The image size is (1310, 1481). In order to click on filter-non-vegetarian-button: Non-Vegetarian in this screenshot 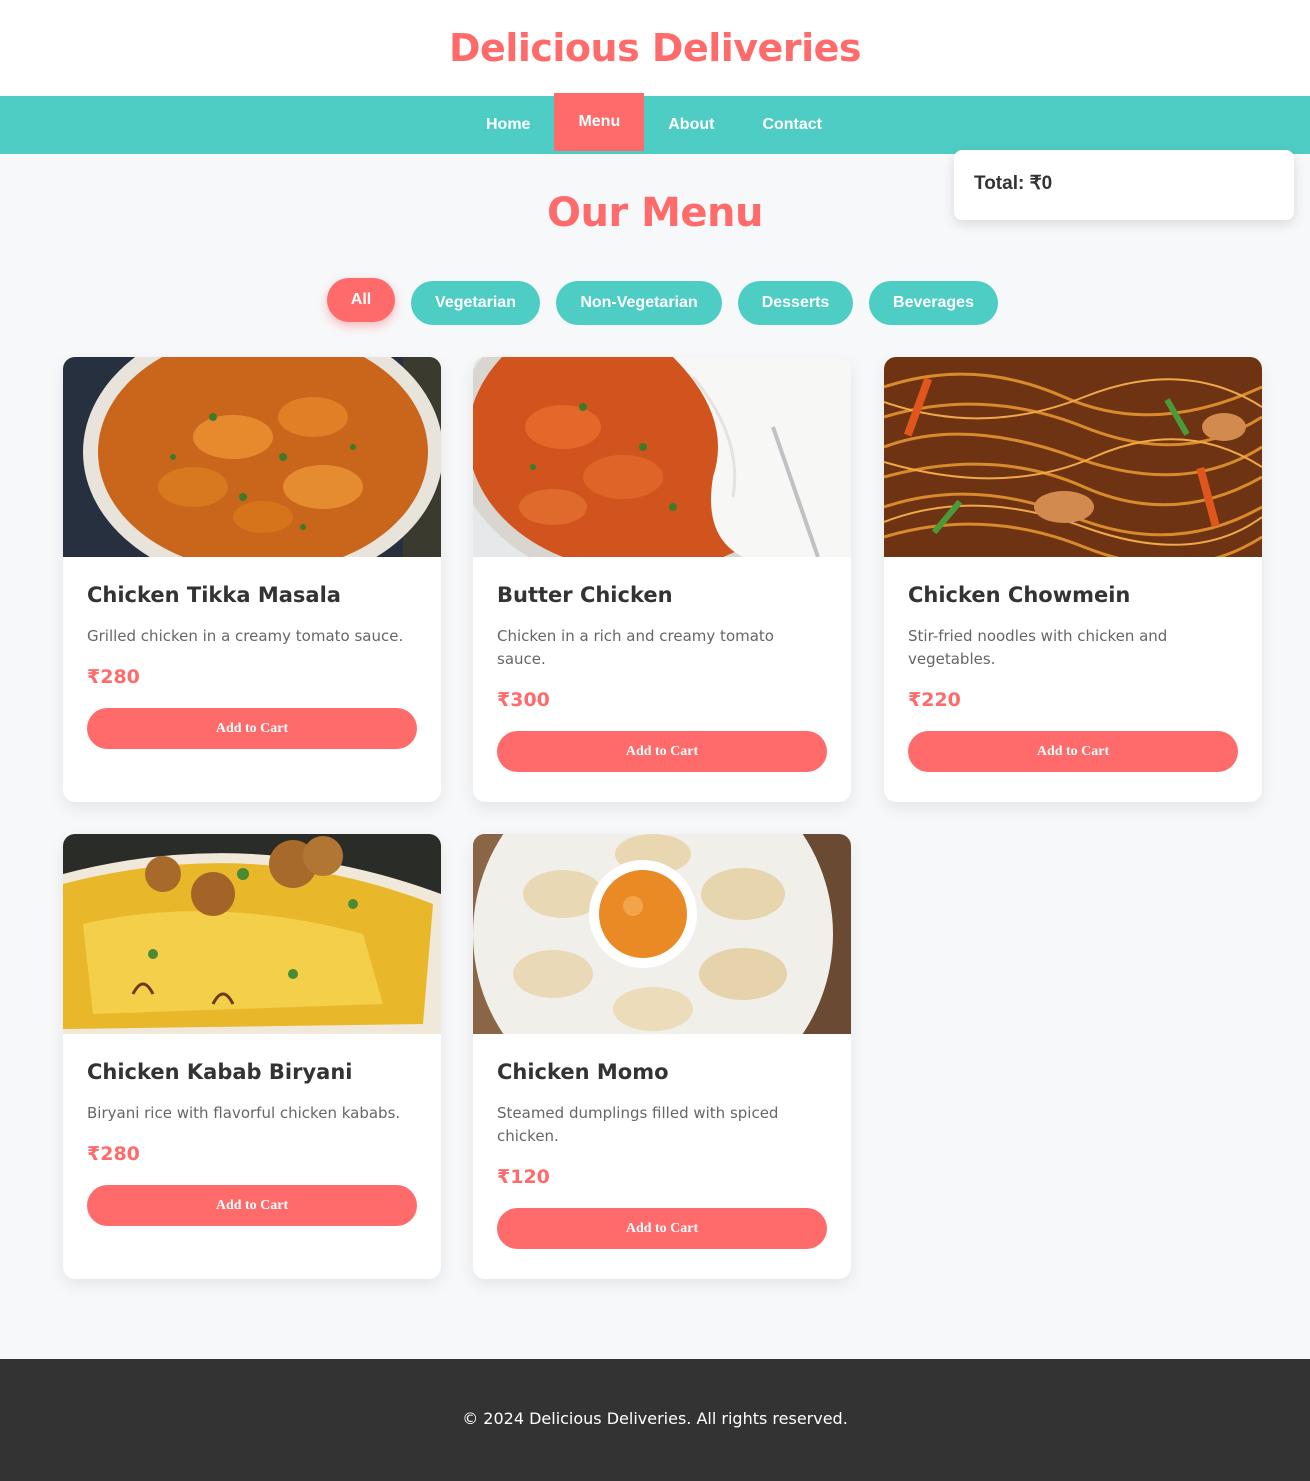, I will do `click(639, 303)`.